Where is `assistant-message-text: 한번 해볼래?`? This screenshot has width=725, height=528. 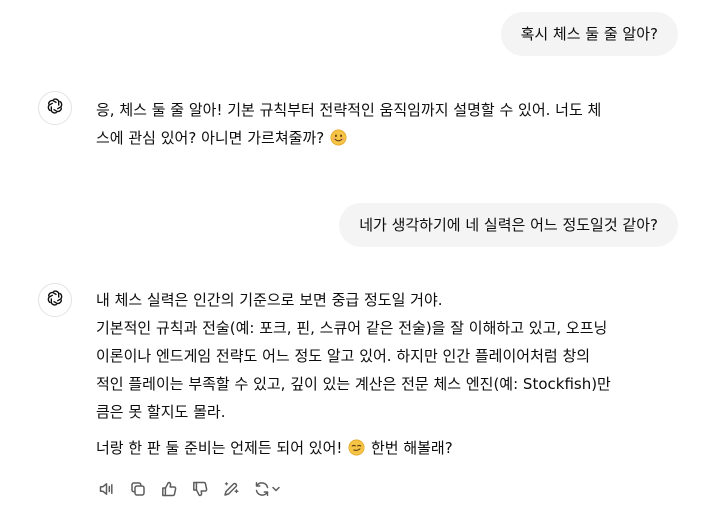 assistant-message-text: 한번 해볼래? is located at coordinates (411, 448).